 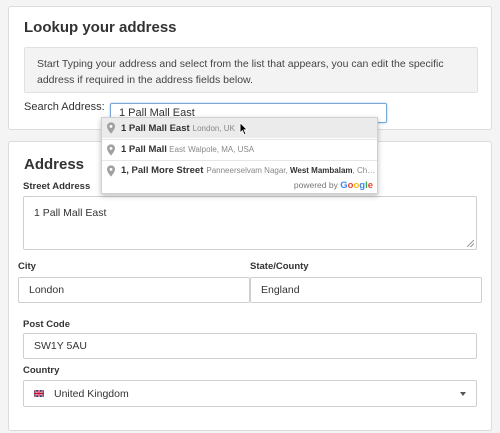 I want to click on street-address-value: 1 Pall Mall East, so click(x=70, y=213).